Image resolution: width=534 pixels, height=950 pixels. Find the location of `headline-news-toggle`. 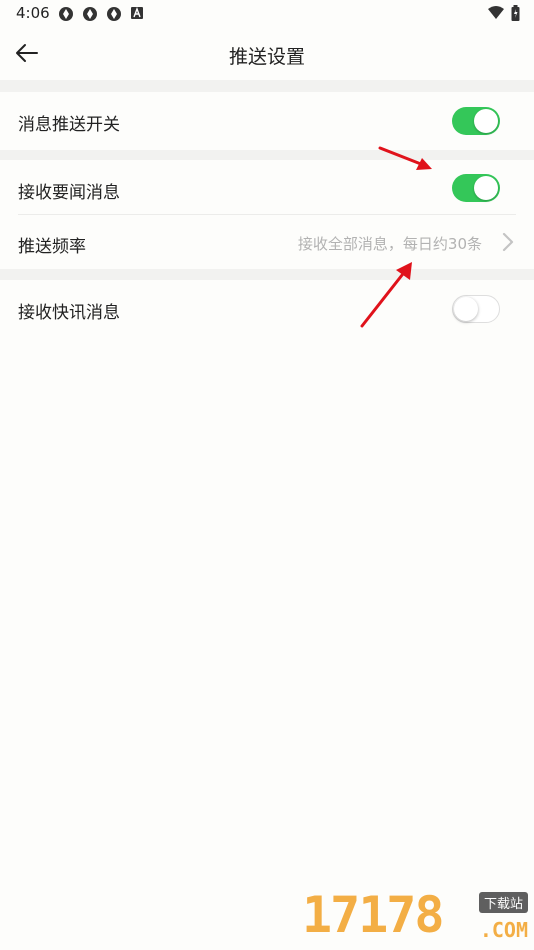

headline-news-toggle is located at coordinates (476, 188).